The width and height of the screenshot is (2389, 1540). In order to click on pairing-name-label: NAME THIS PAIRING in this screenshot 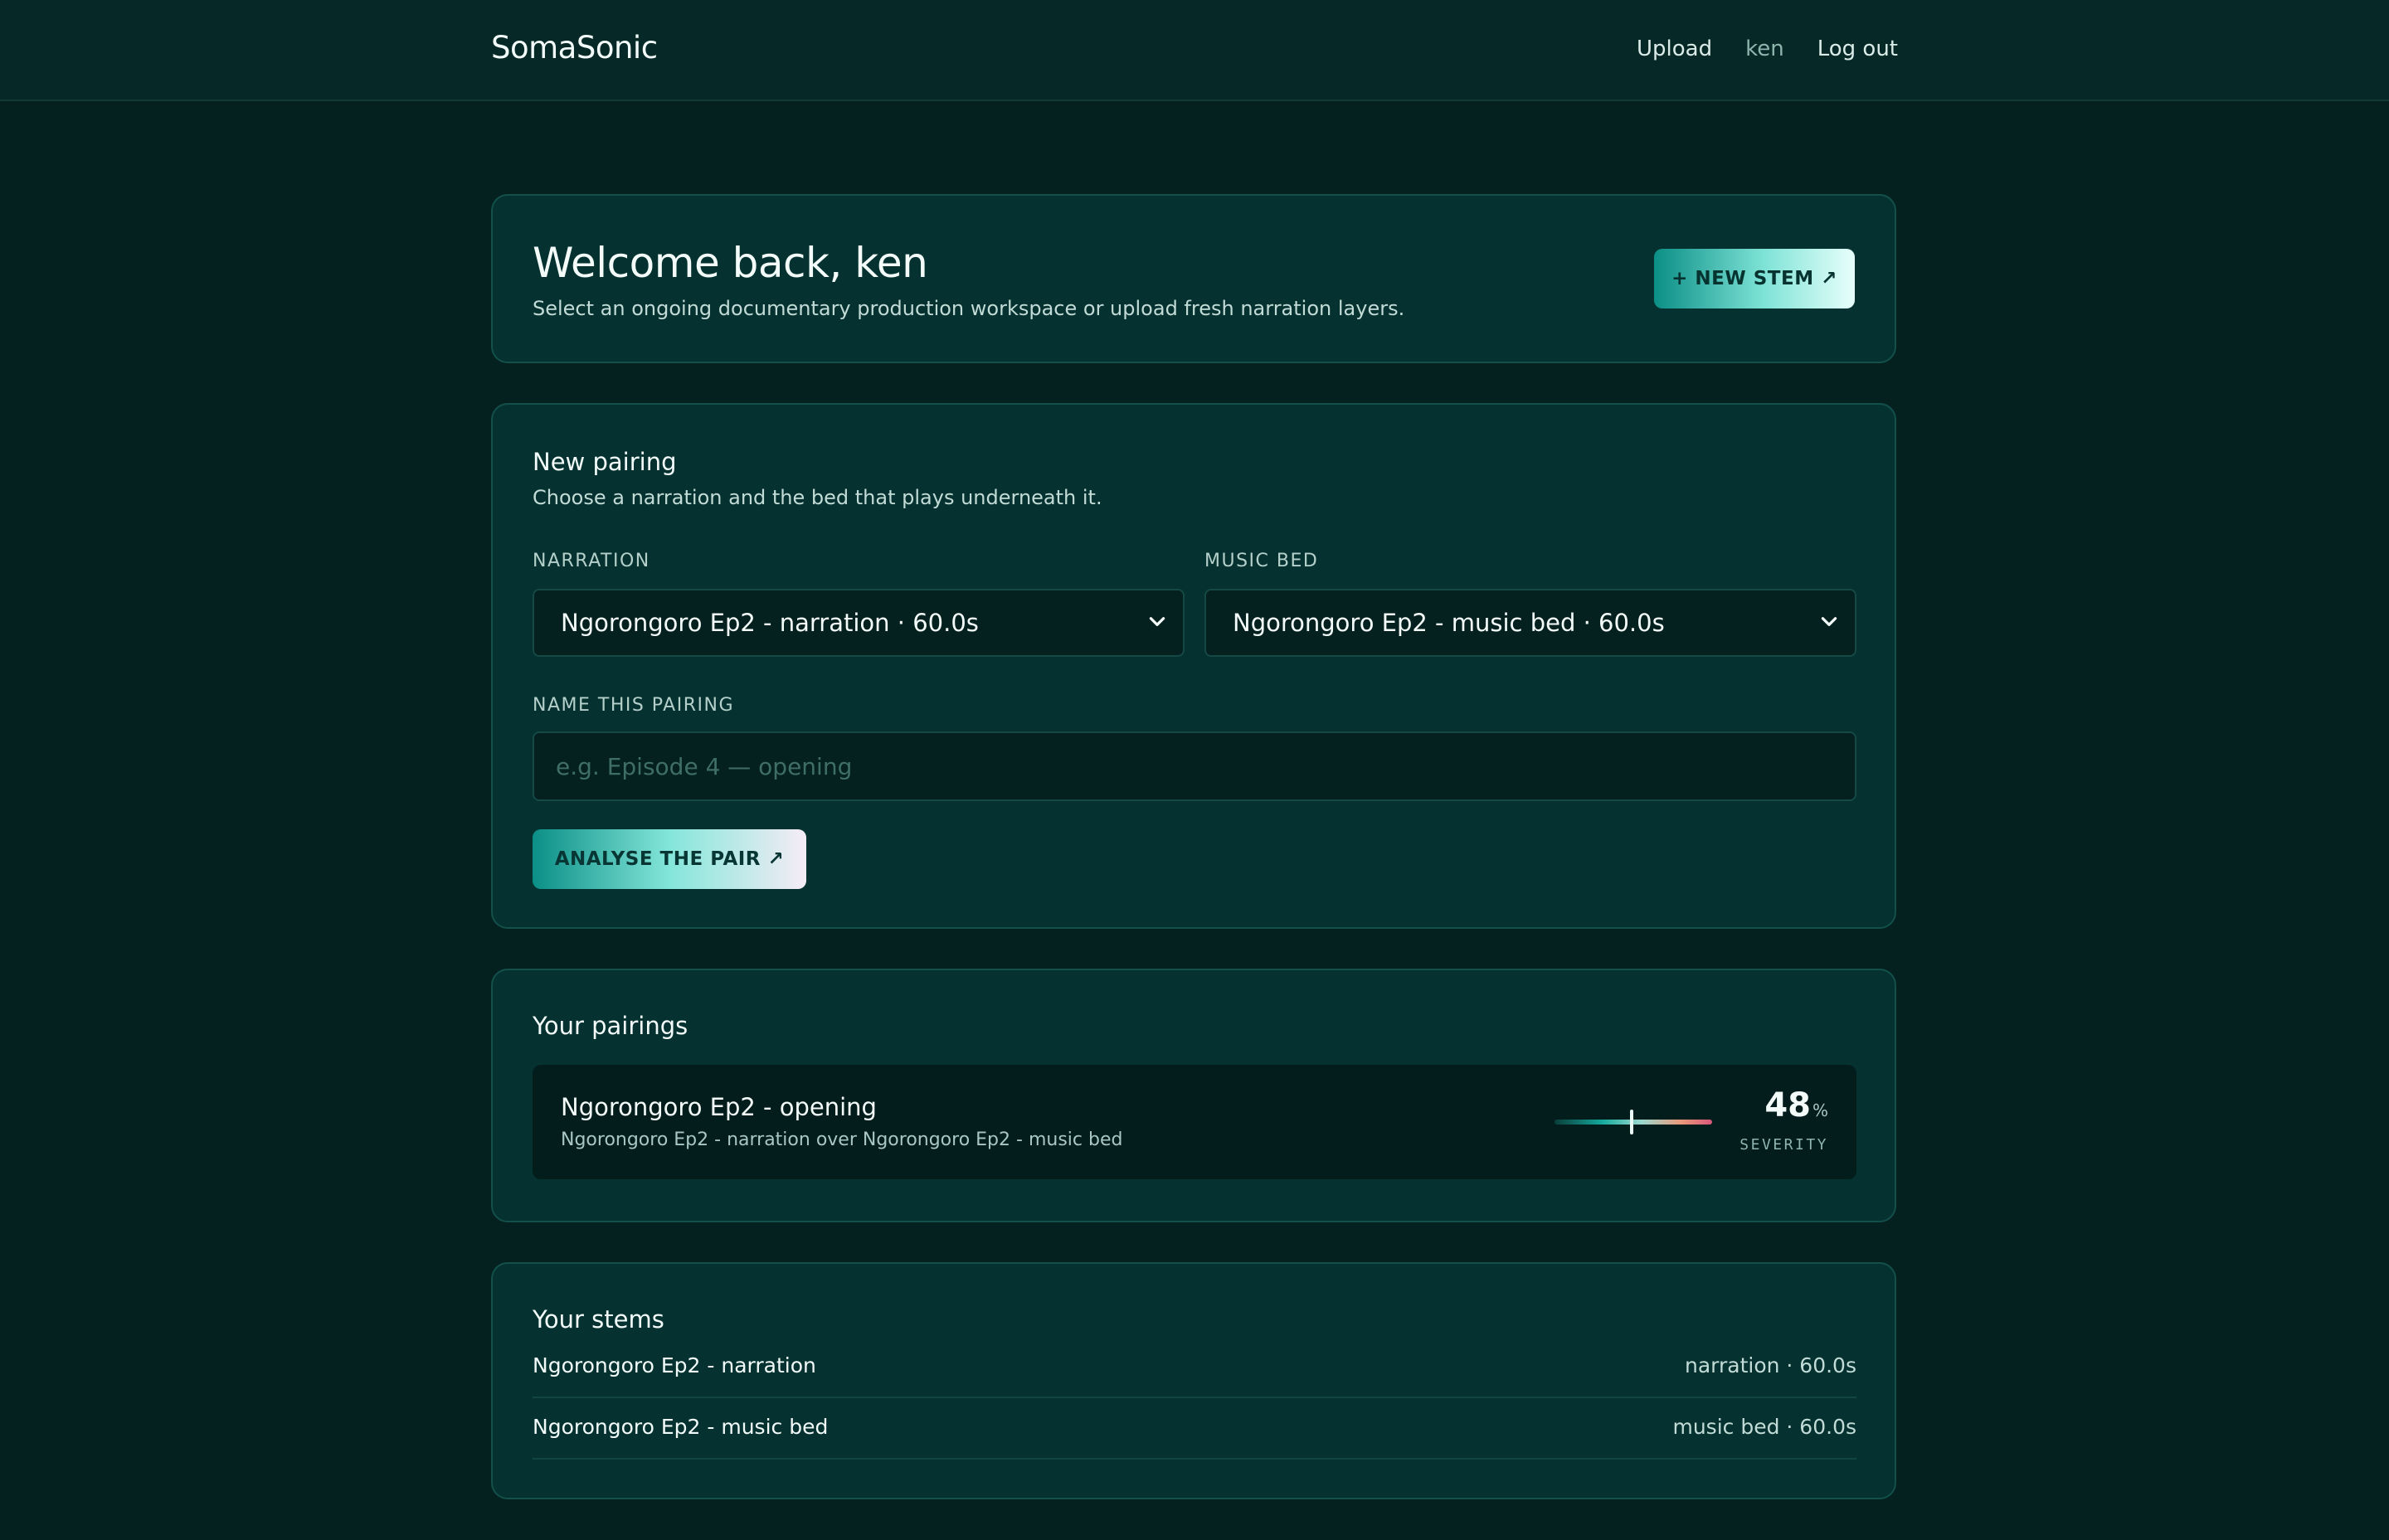, I will do `click(633, 705)`.